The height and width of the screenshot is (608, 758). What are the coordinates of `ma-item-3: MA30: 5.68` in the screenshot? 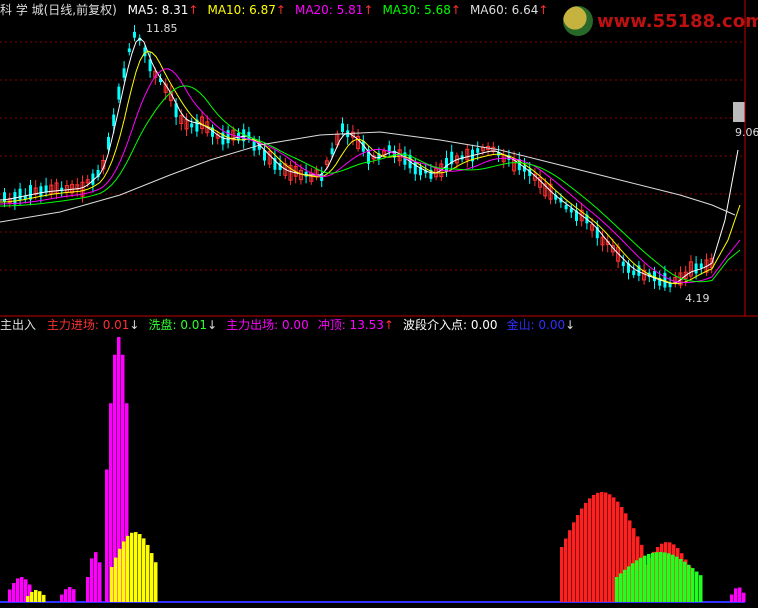 It's located at (416, 10).